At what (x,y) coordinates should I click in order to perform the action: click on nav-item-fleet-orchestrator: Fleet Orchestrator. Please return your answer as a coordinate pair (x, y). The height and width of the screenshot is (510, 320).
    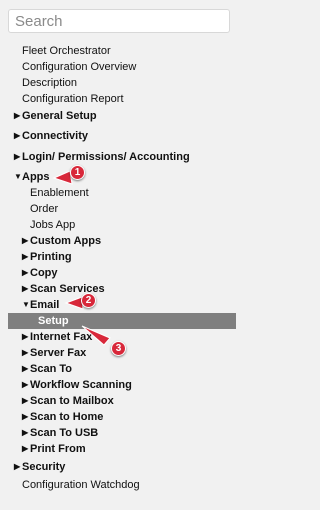
    Looking at the image, I should click on (66, 51).